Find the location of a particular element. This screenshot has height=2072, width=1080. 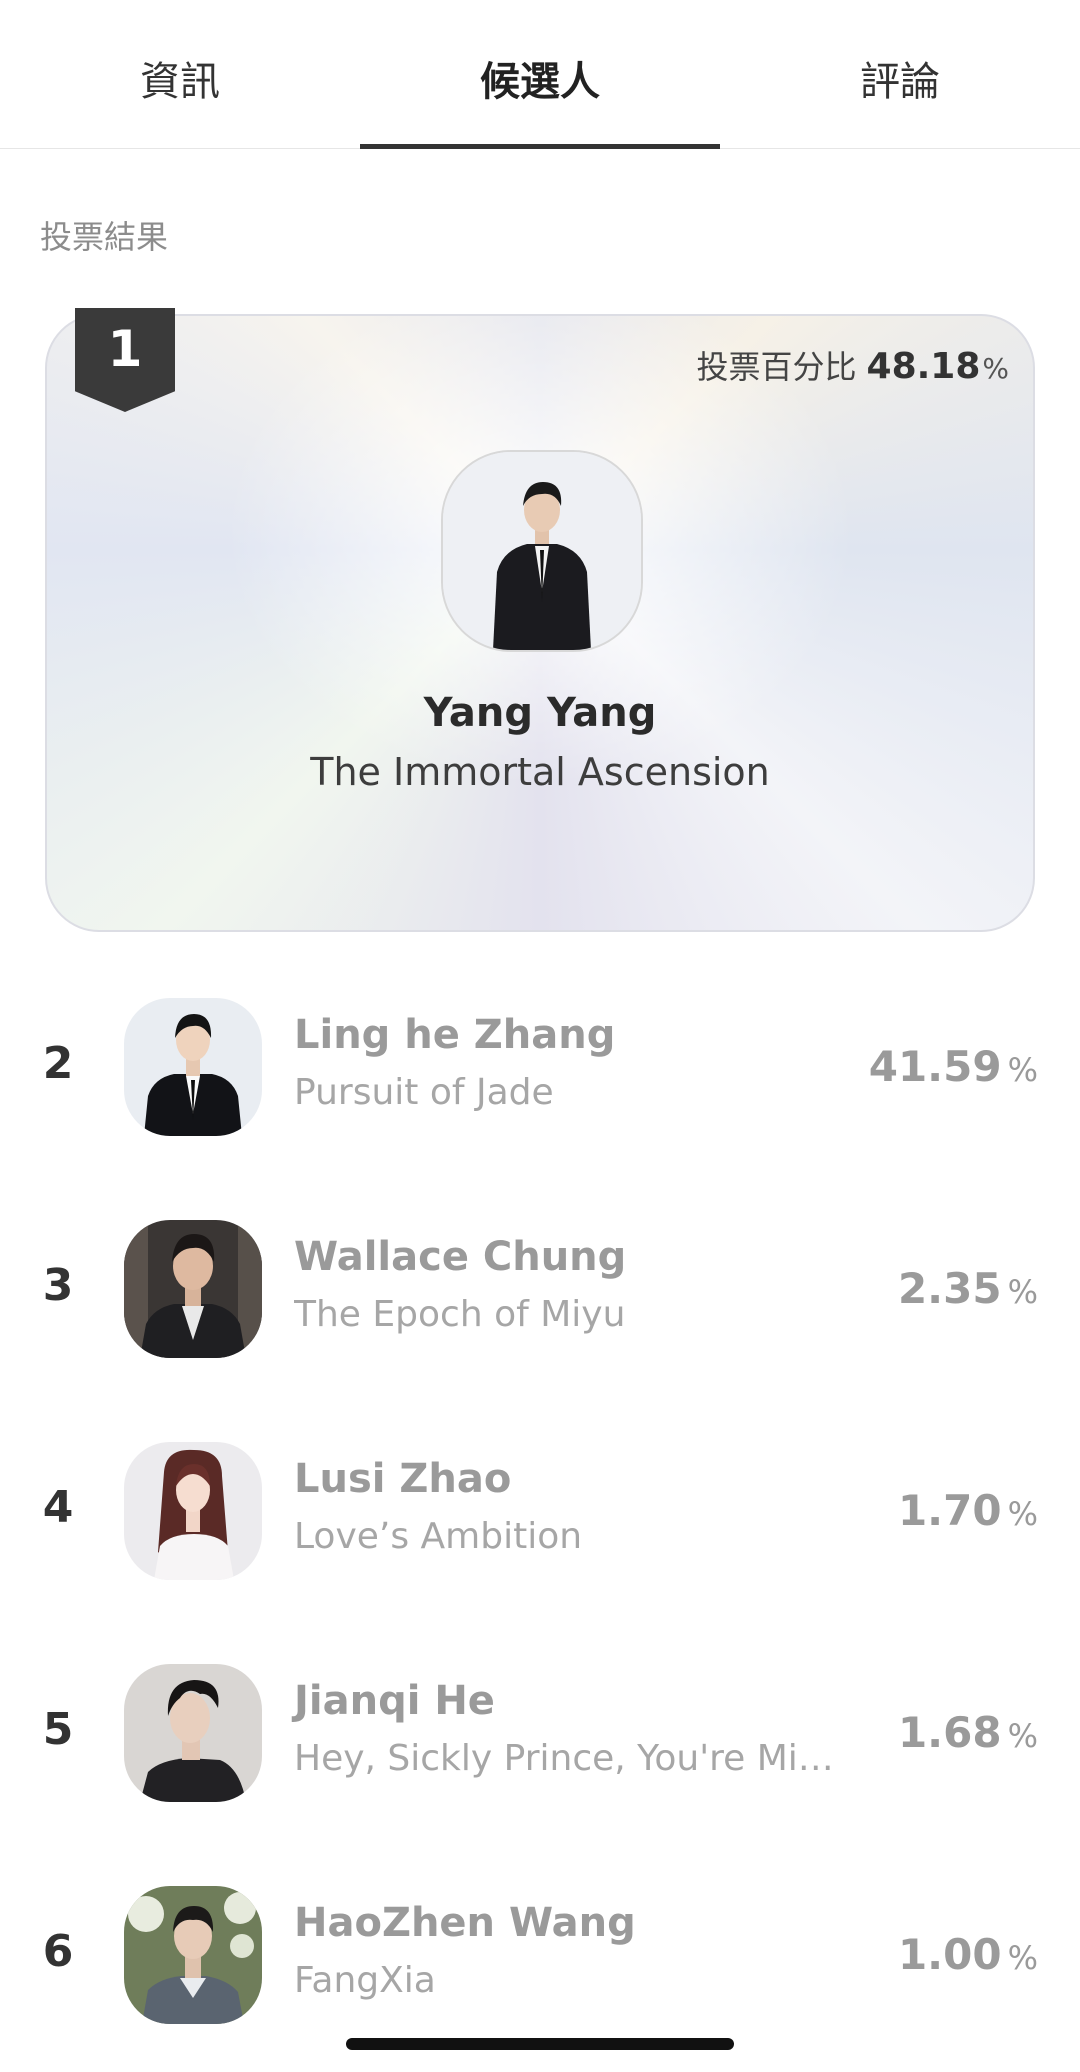

vote-percent-label: 投票百分比 is located at coordinates (776, 367).